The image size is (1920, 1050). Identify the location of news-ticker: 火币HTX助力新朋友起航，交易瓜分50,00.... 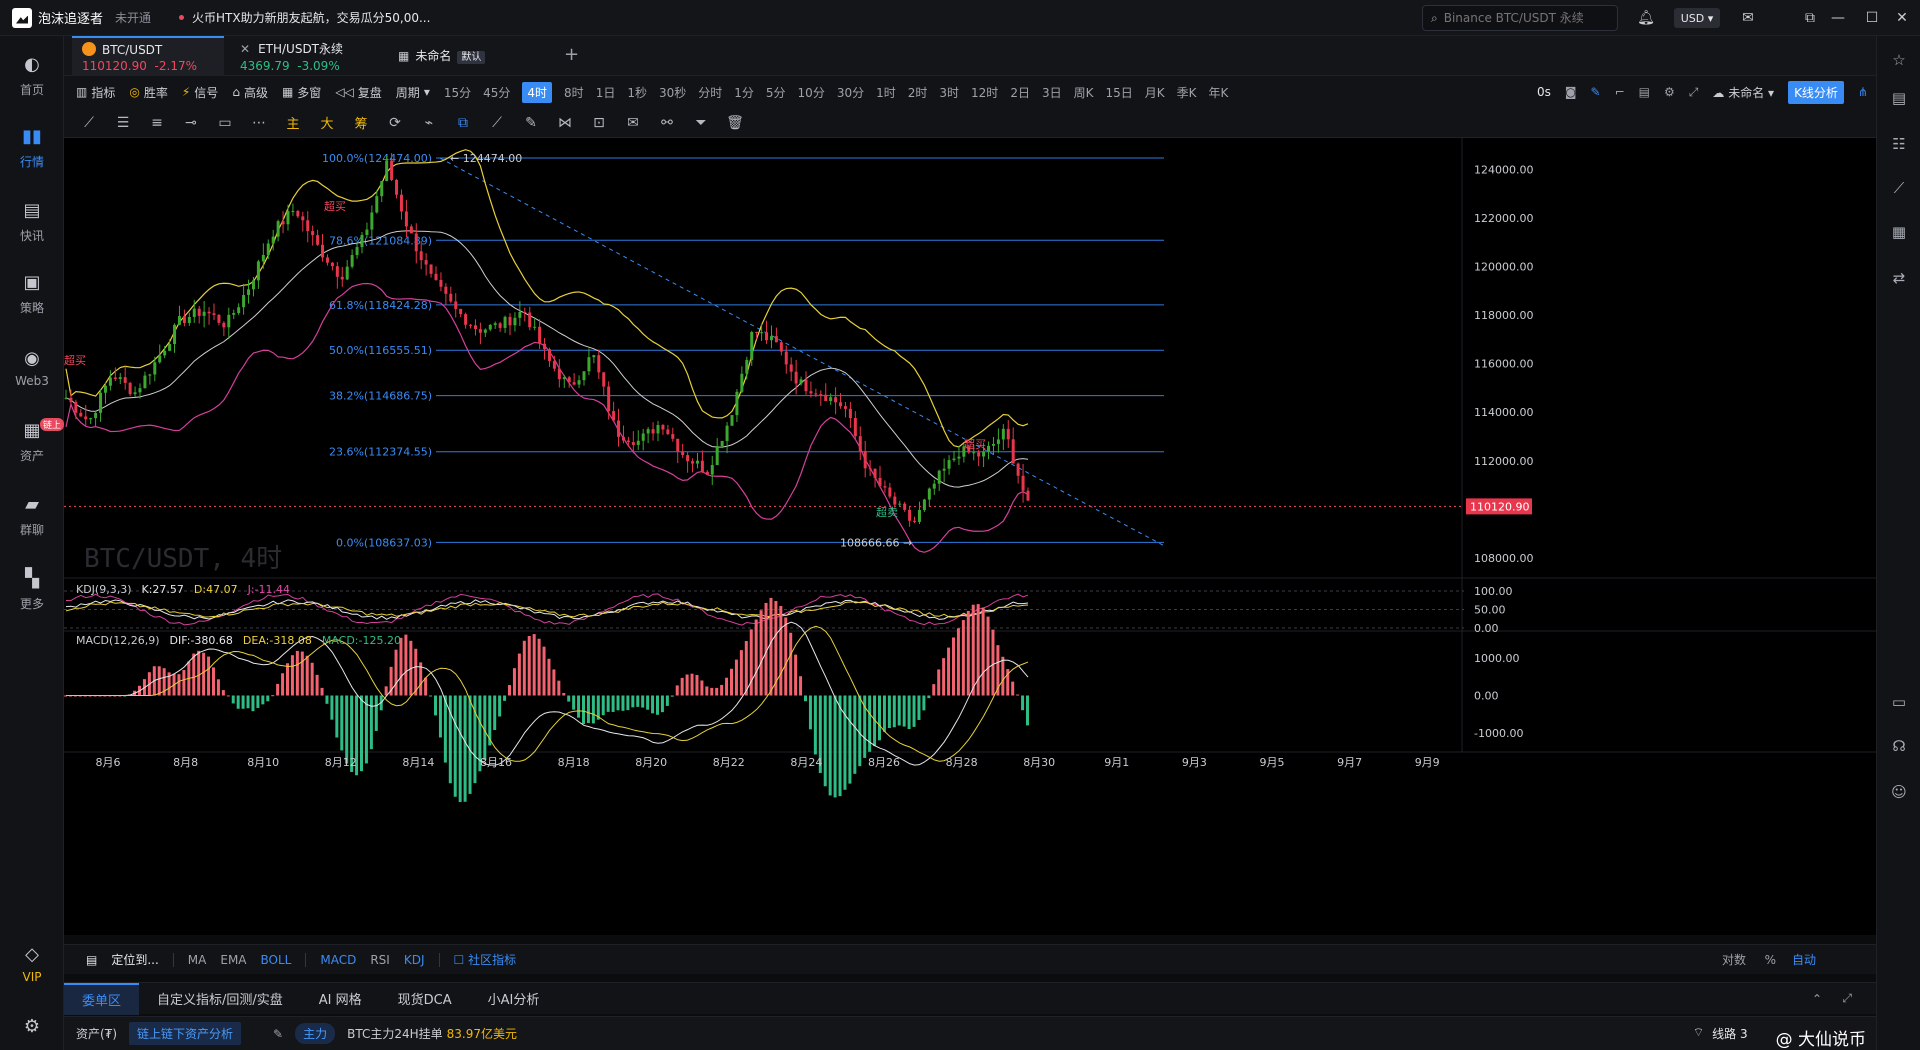
(307, 17).